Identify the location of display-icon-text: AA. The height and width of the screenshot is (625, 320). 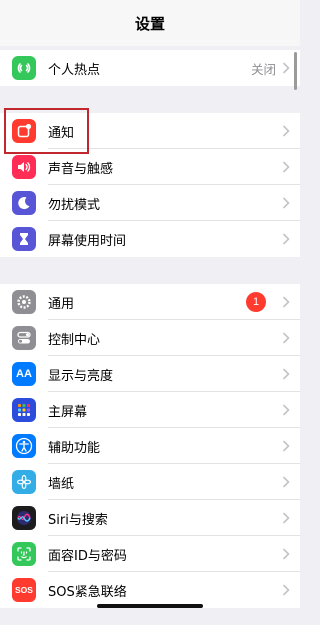
(24, 374).